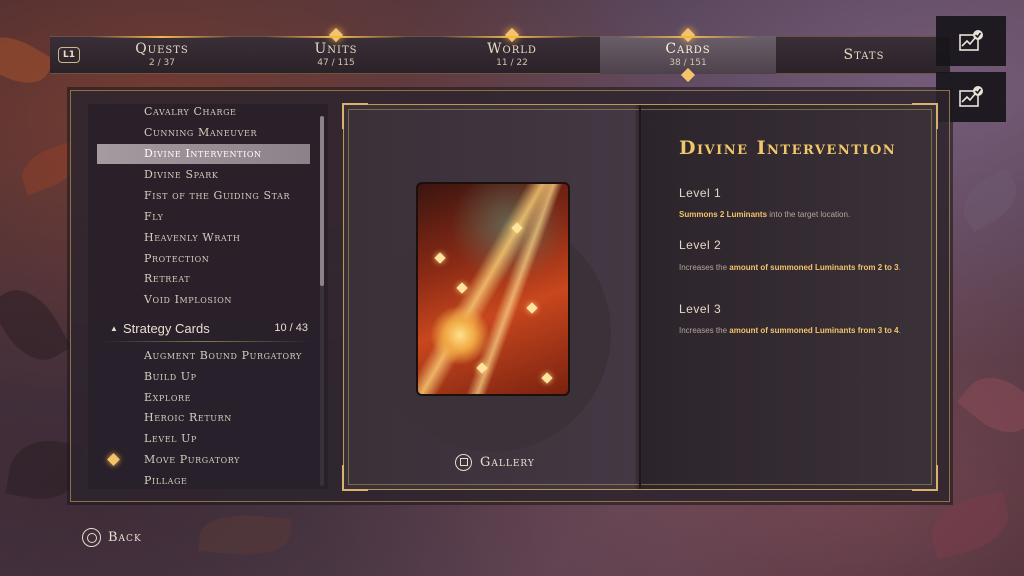  Describe the element at coordinates (700, 193) in the screenshot. I see `level-label: Level 1` at that location.